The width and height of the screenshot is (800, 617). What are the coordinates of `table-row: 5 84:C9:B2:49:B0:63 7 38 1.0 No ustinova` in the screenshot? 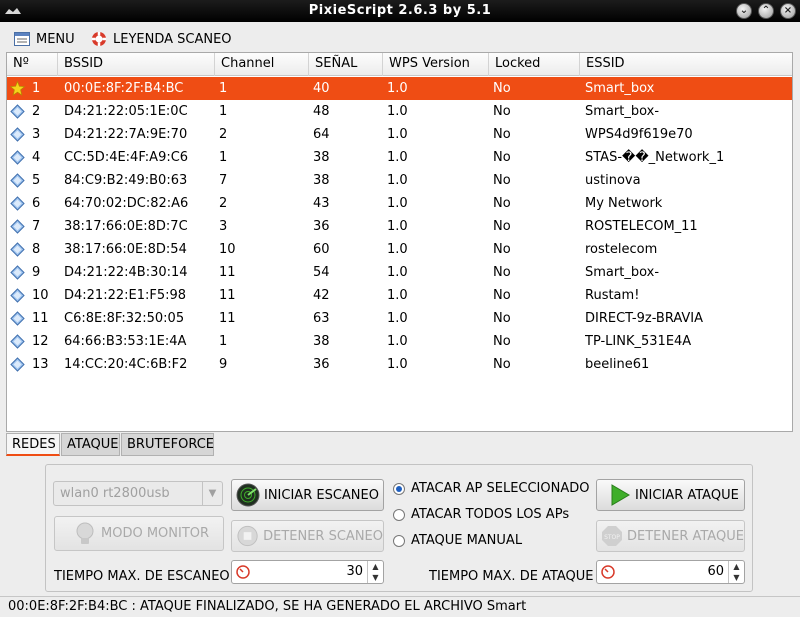 It's located at (399, 180).